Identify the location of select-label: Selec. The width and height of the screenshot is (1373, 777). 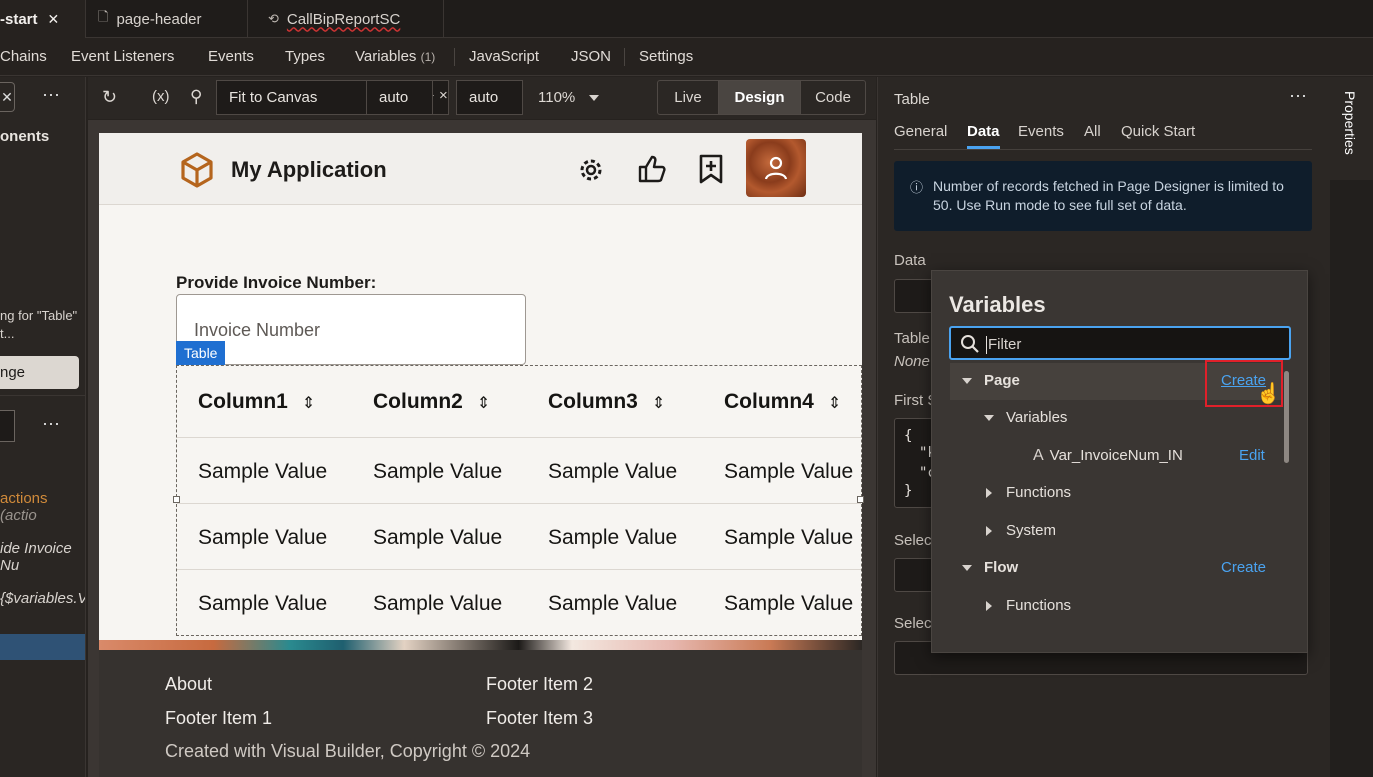
(913, 623).